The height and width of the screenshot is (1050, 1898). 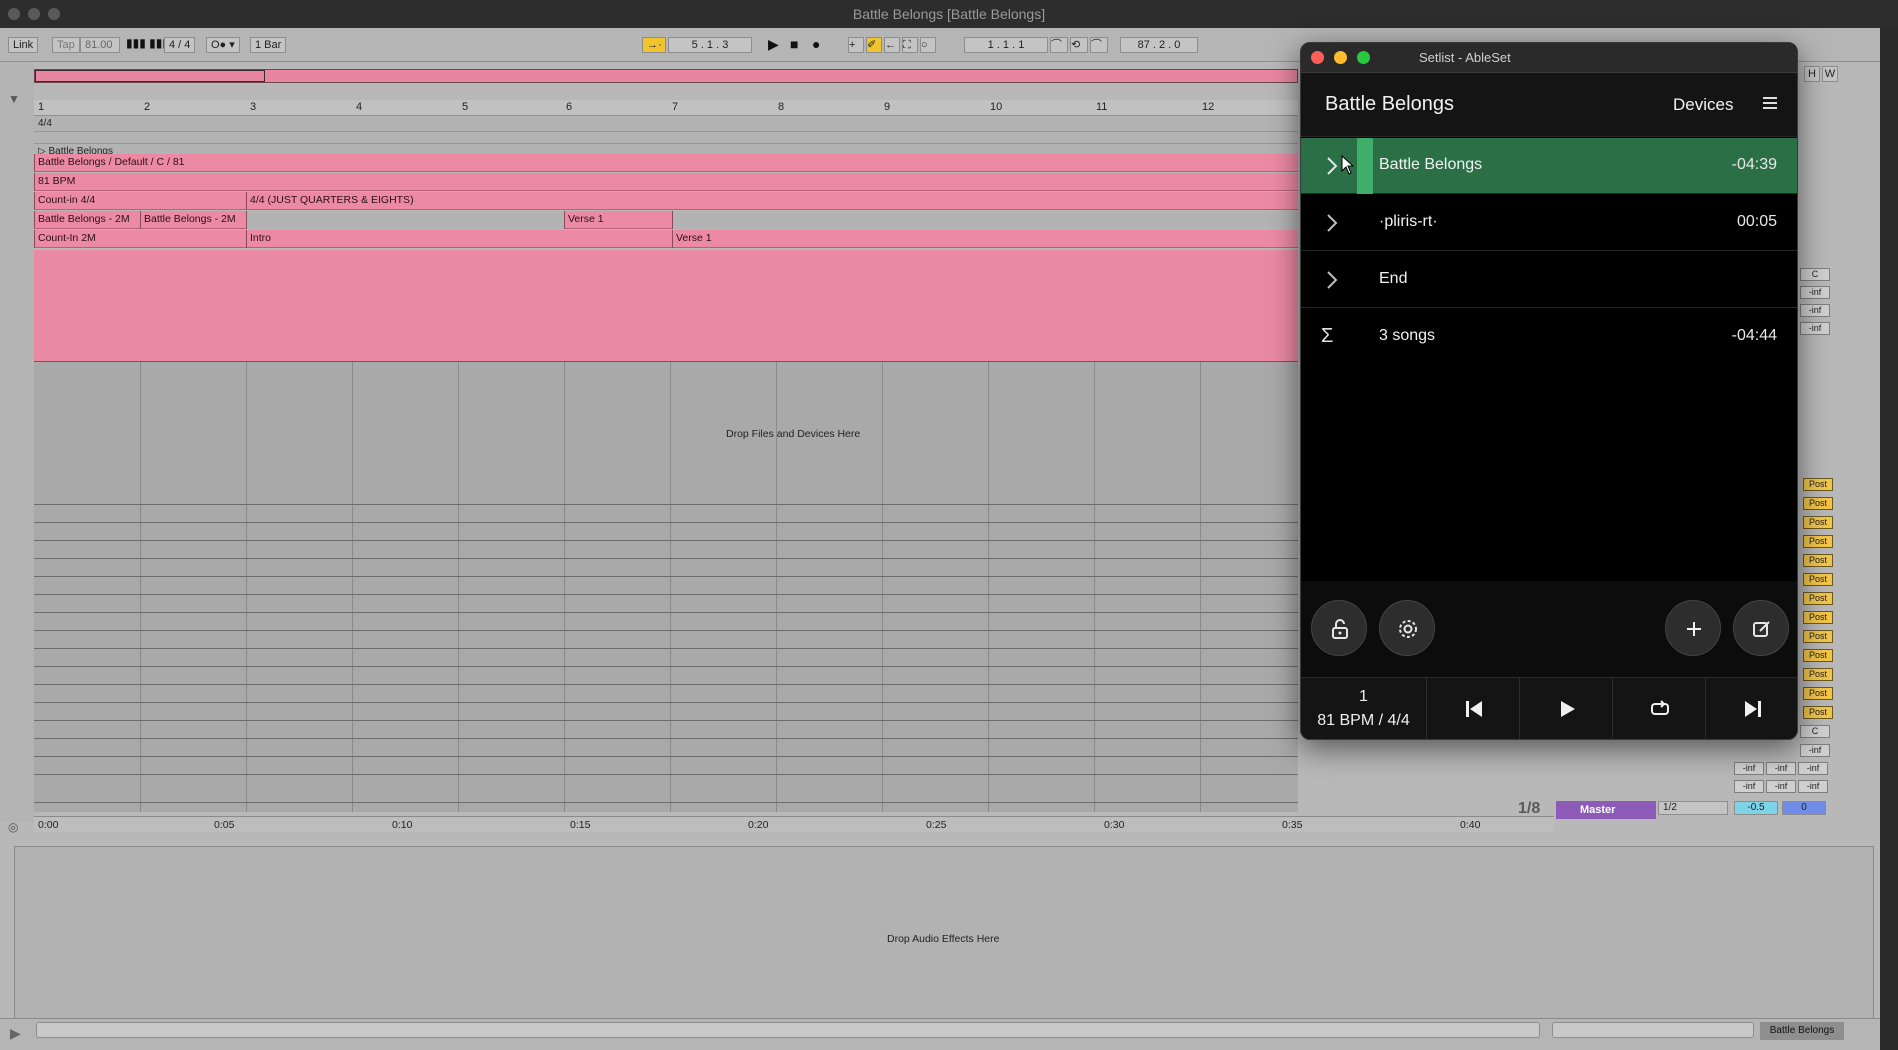 What do you see at coordinates (996, 107) in the screenshot?
I see `bar-number: 10` at bounding box center [996, 107].